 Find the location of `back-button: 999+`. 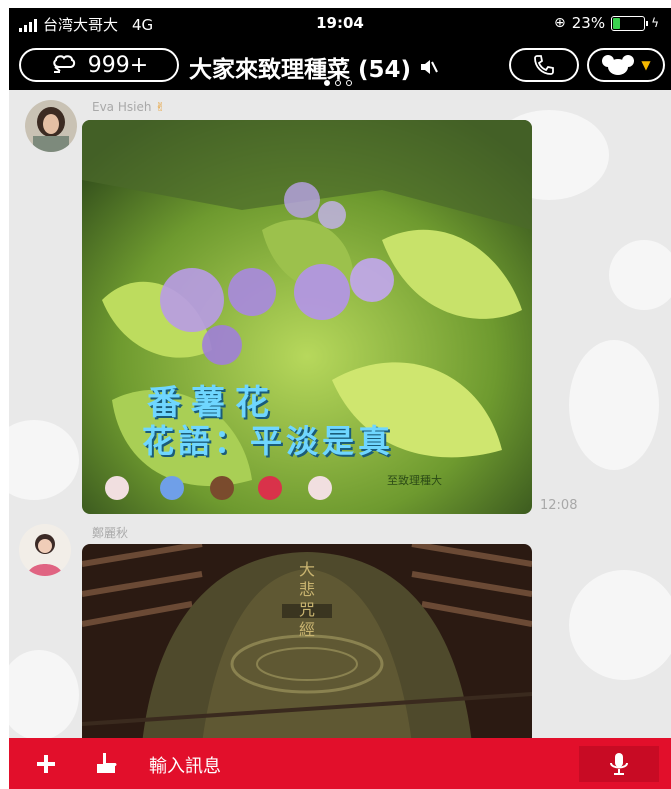

back-button: 999+ is located at coordinates (99, 65).